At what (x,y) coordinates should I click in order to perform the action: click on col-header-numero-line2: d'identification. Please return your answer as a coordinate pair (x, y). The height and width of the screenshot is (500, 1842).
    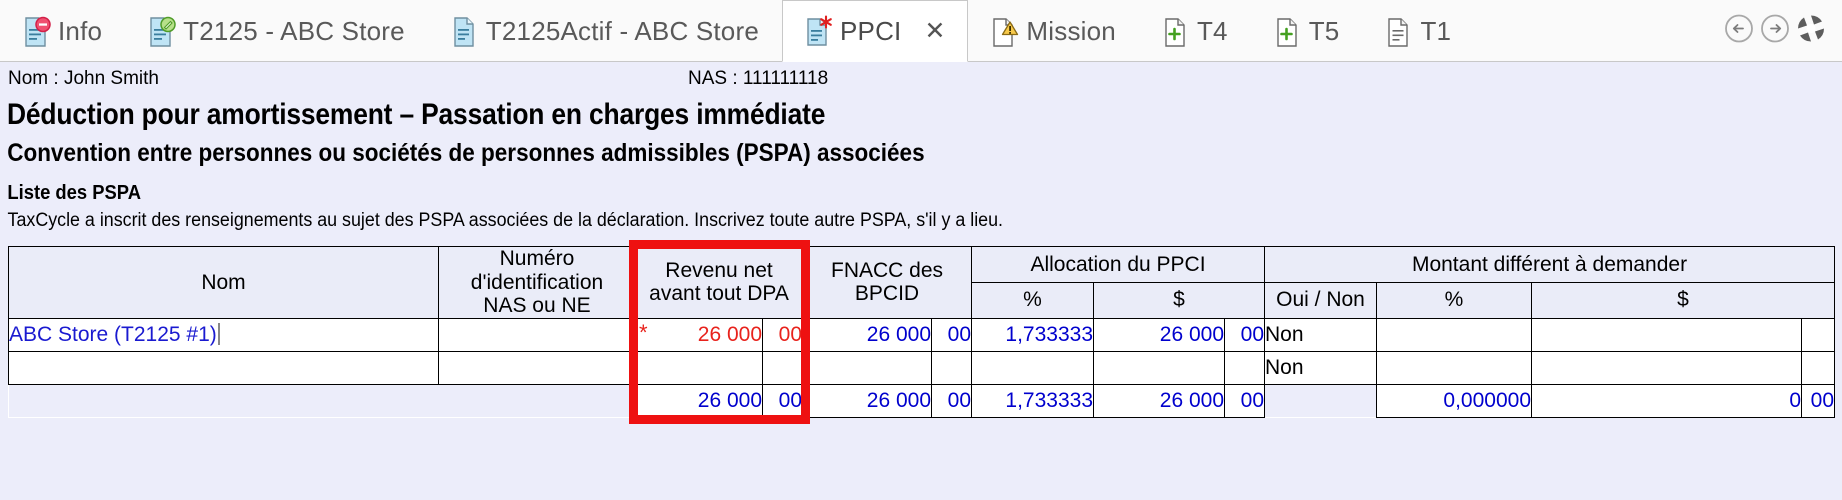
    Looking at the image, I should click on (537, 282).